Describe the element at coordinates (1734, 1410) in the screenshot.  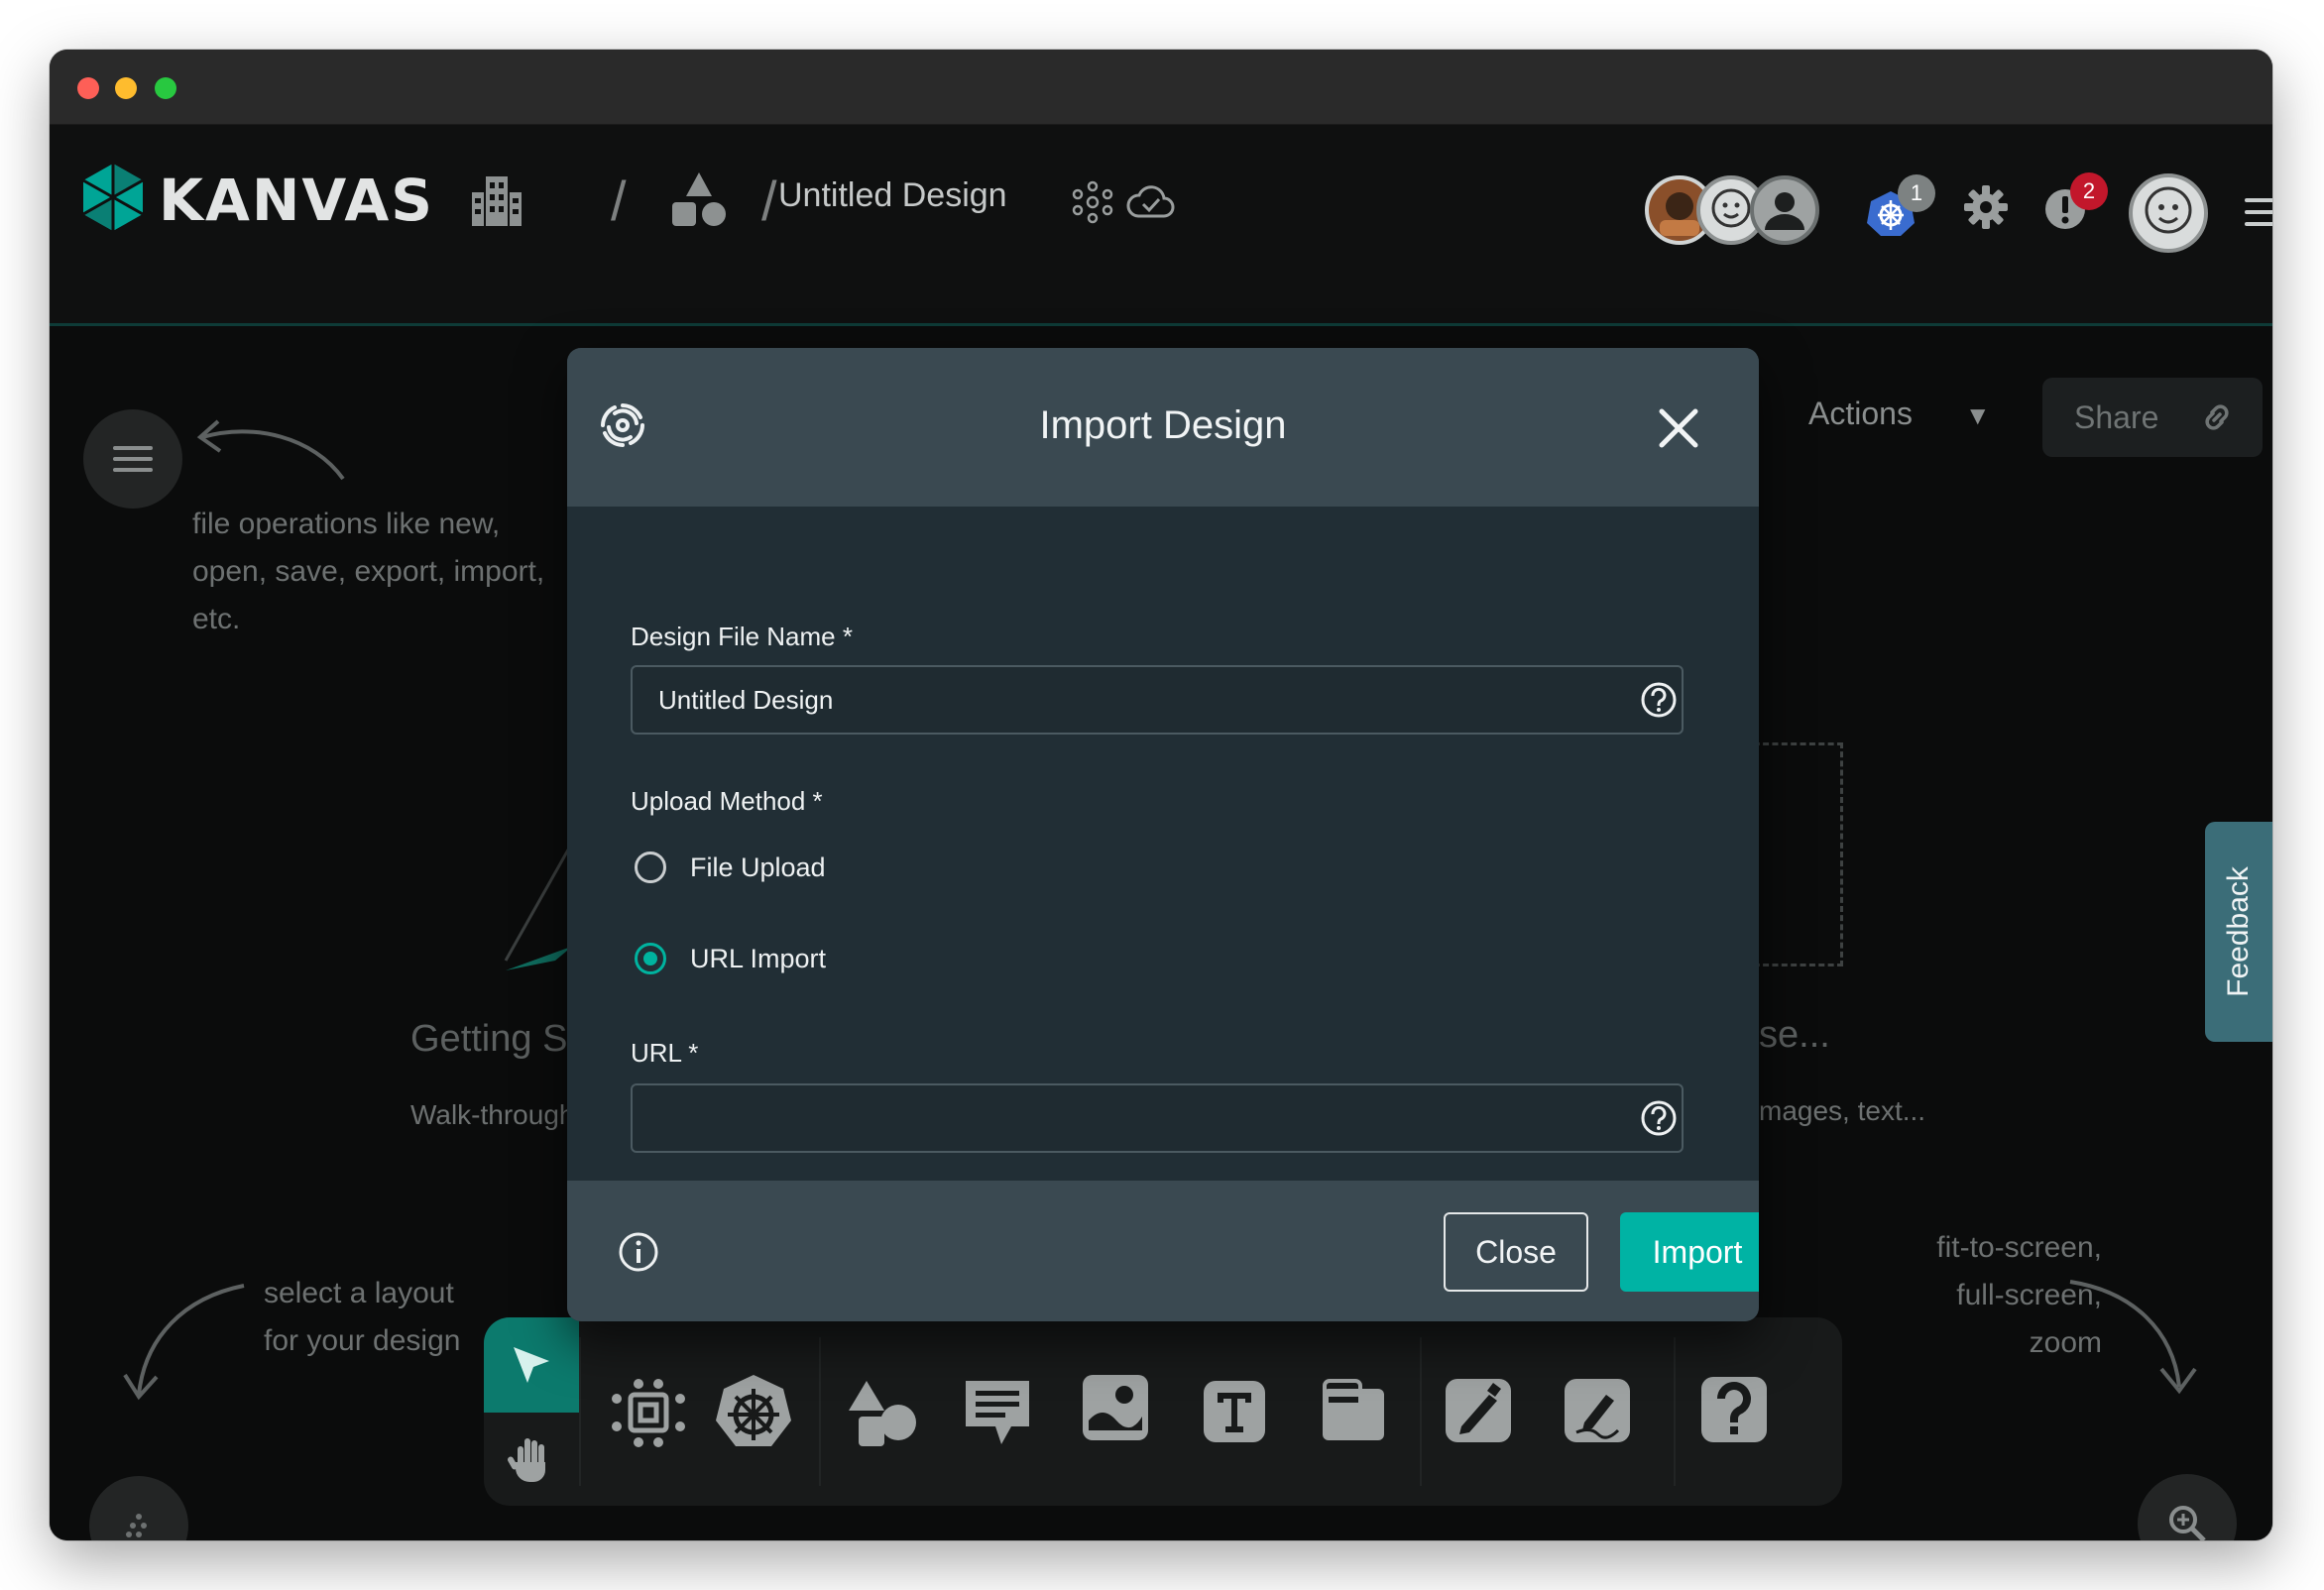
I see `help-question-icon` at that location.